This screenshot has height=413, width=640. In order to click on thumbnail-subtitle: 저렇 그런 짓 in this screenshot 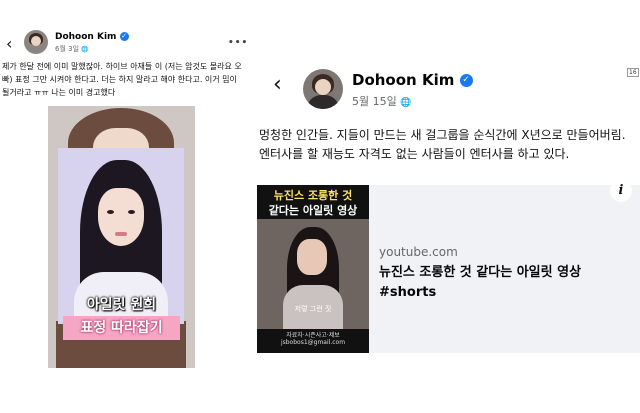, I will do `click(313, 309)`.